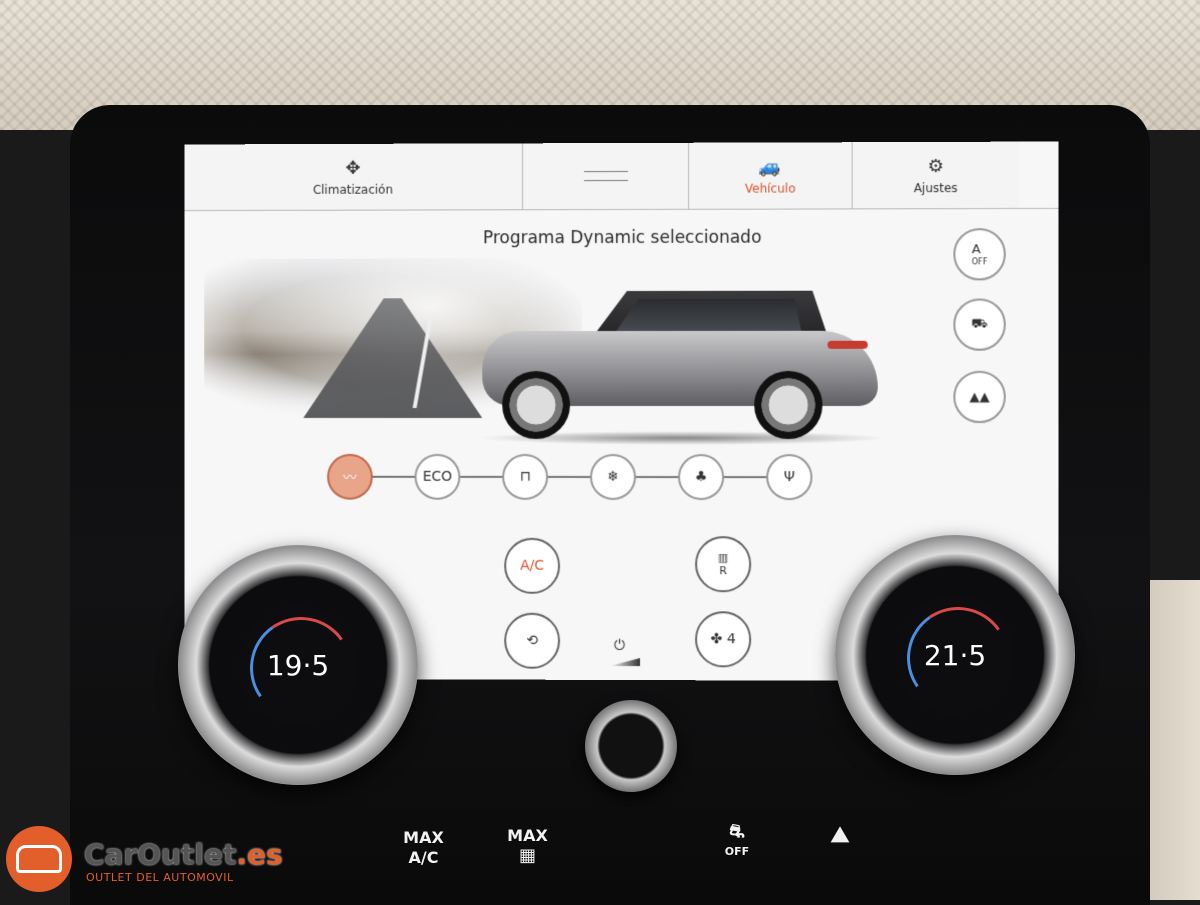 The width and height of the screenshot is (1200, 905). I want to click on watermark-tagline: OUTLET DEL AUTOMOVIL, so click(160, 877).